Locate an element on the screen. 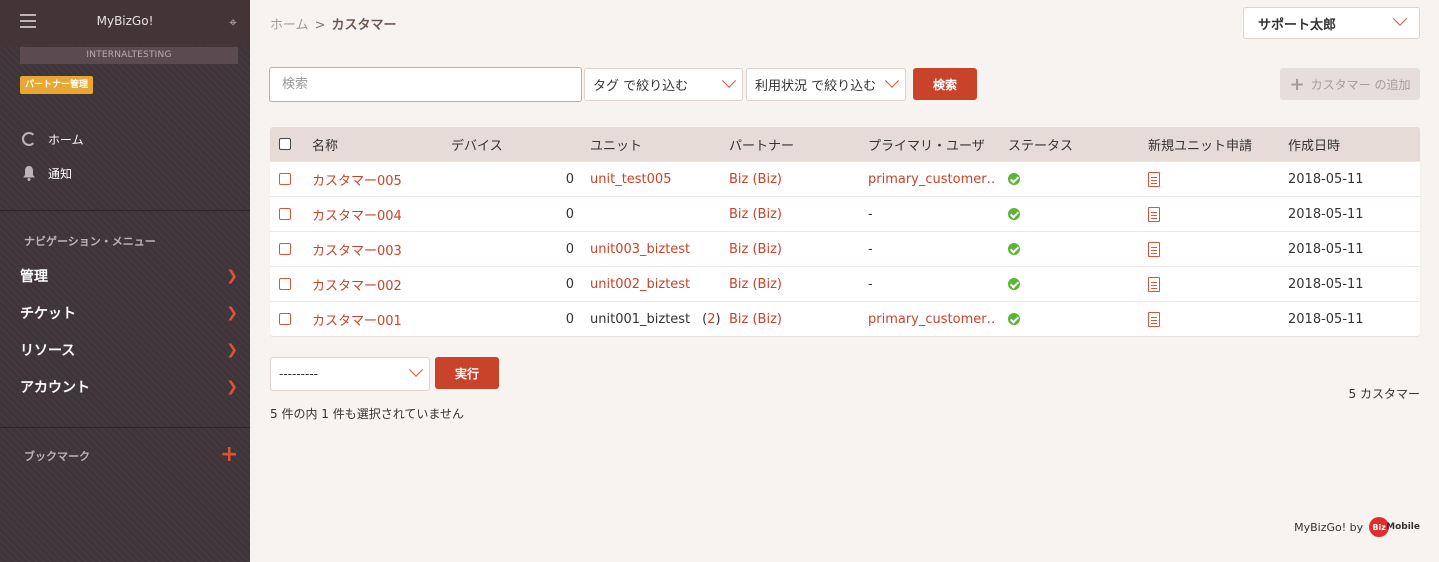 The width and height of the screenshot is (1439, 562). usage-filter-label: 利用状況 で絞り込む is located at coordinates (816, 86).